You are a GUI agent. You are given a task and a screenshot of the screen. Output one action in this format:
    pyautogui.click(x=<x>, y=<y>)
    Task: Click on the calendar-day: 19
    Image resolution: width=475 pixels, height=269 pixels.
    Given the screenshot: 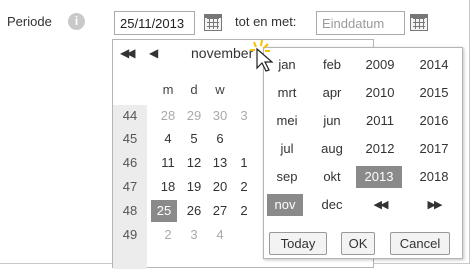 What is the action you would take?
    pyautogui.click(x=194, y=187)
    